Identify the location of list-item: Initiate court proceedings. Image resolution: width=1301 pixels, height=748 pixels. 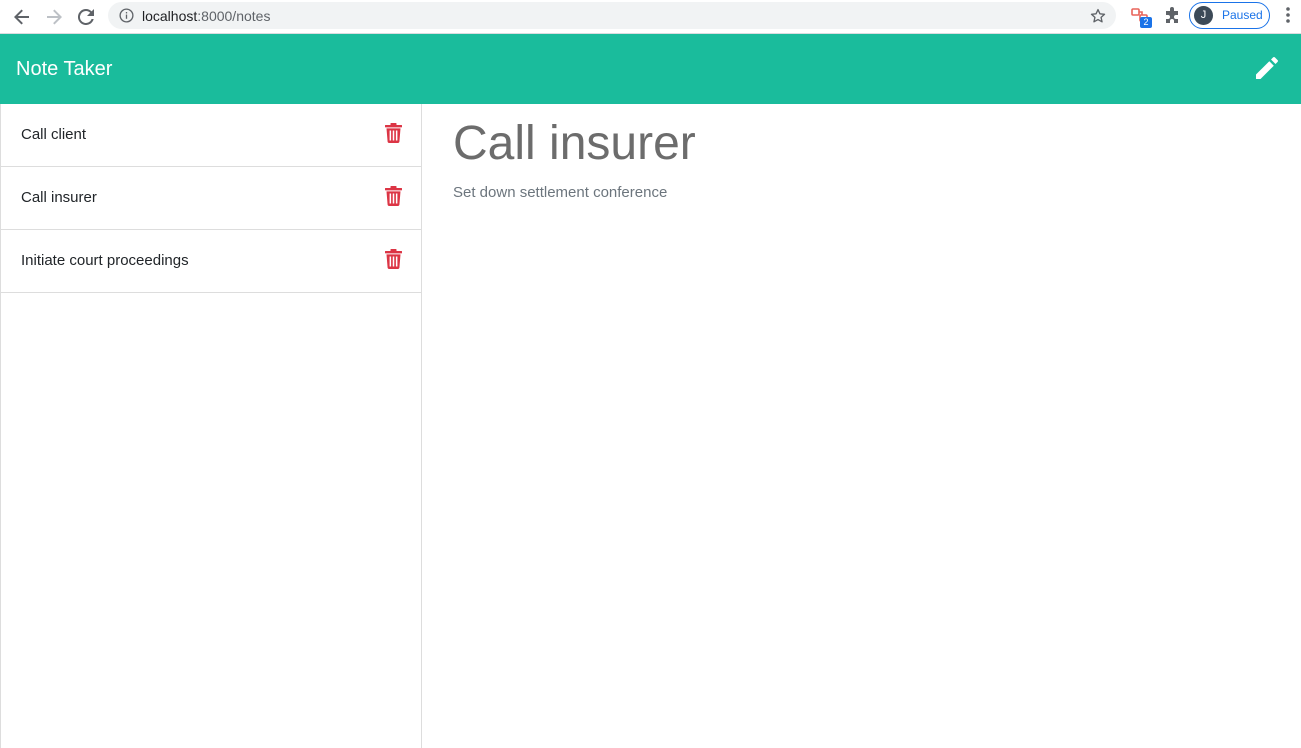
(211, 261).